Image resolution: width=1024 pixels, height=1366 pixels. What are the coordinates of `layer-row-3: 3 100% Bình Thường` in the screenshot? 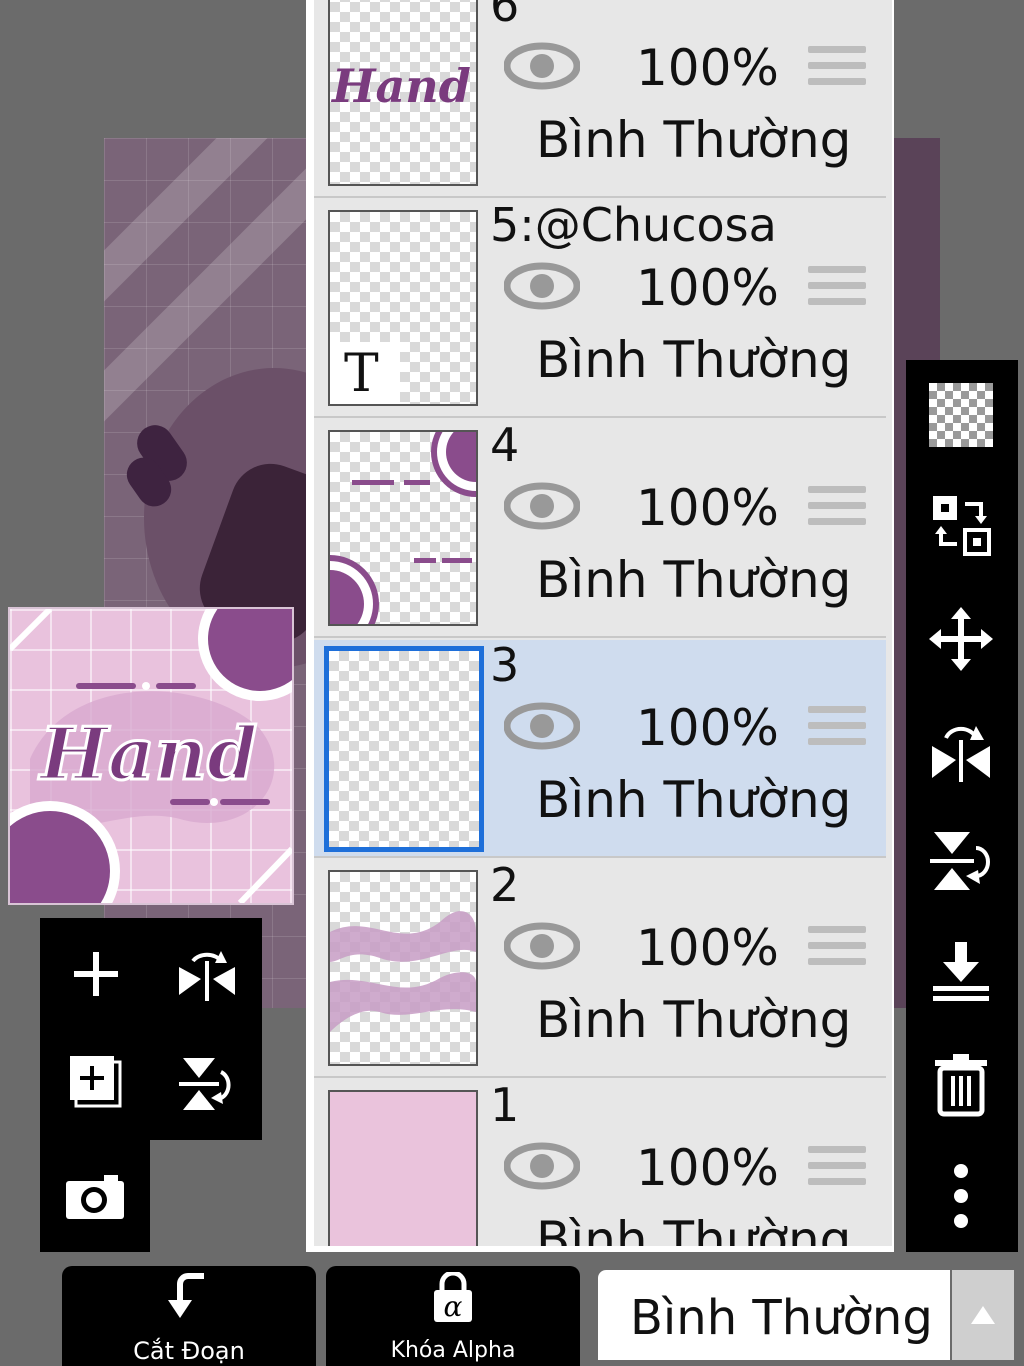 It's located at (600, 749).